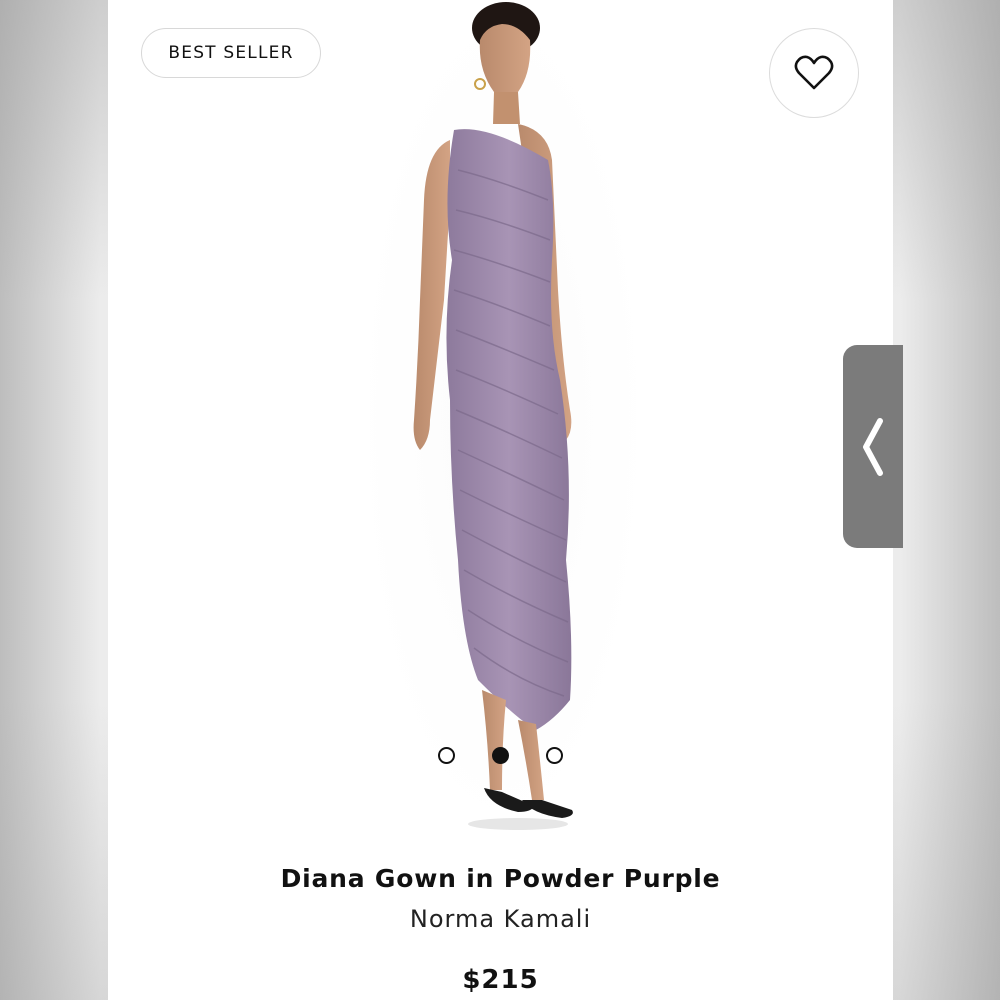  I want to click on side-panel-tab, so click(873, 446).